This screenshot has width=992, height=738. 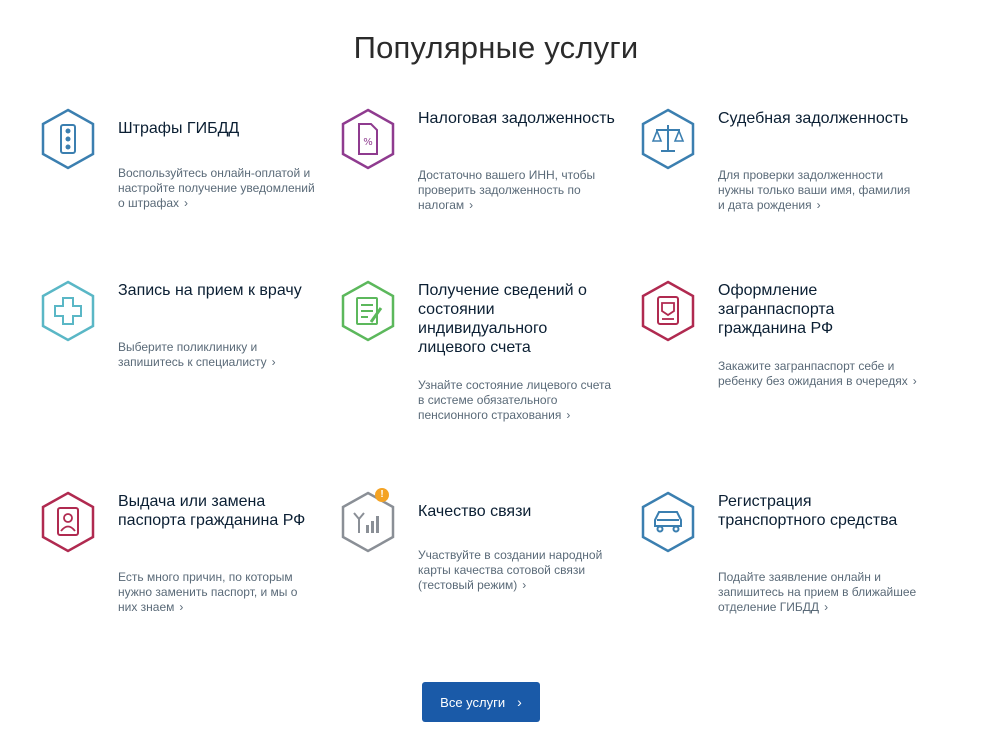 What do you see at coordinates (818, 118) in the screenshot?
I see `service-title: Судебная задолженность` at bounding box center [818, 118].